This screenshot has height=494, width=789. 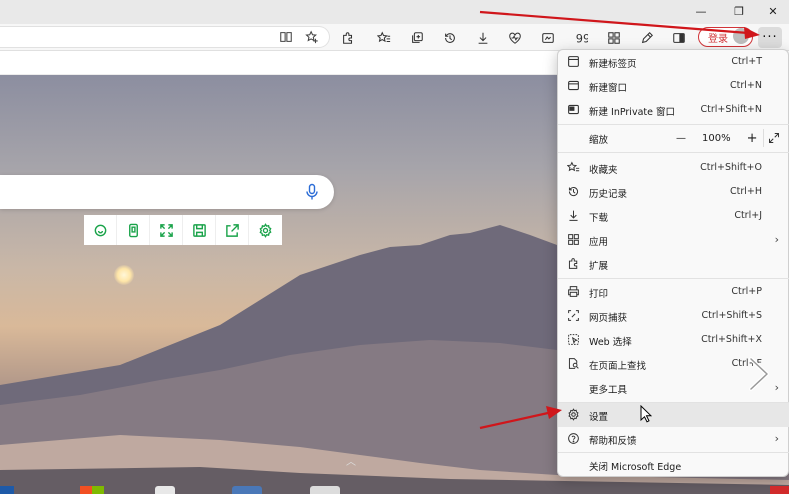 What do you see at coordinates (745, 191) in the screenshot?
I see `menu-shortcut: Ctrl+H` at bounding box center [745, 191].